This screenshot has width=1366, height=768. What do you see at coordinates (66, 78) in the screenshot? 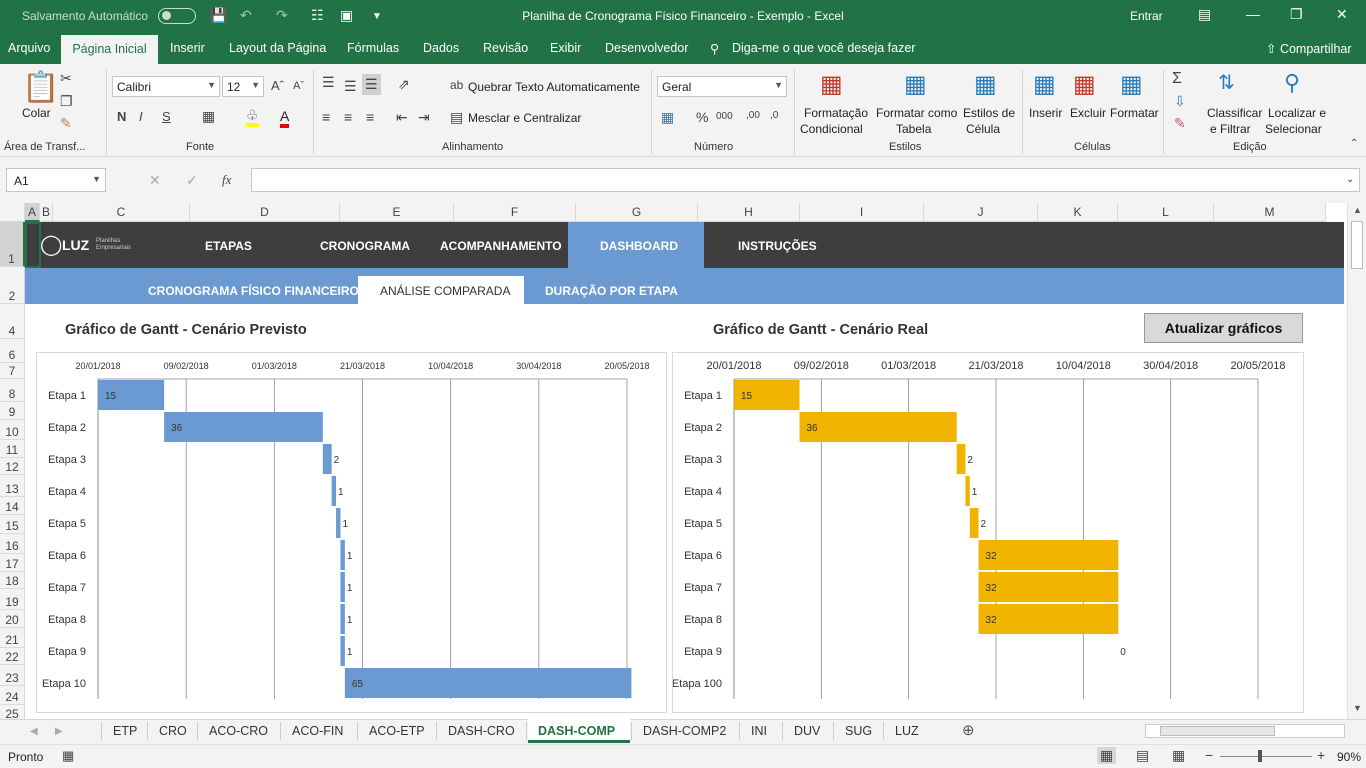
I see `cut-icon: ✂` at bounding box center [66, 78].